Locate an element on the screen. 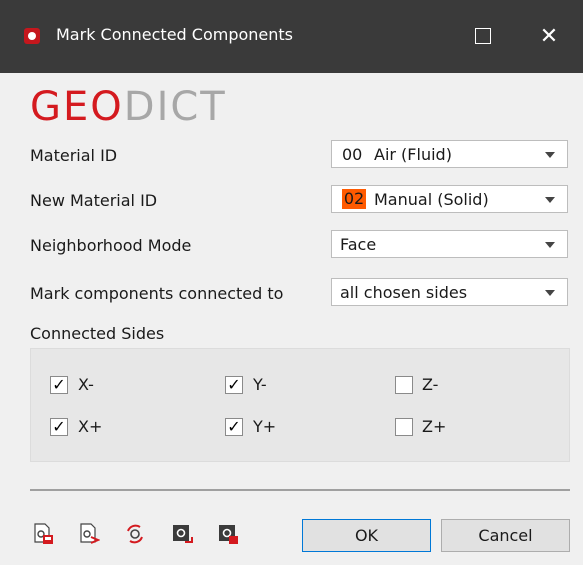 The height and width of the screenshot is (565, 583). save-settings-icon is located at coordinates (43, 534).